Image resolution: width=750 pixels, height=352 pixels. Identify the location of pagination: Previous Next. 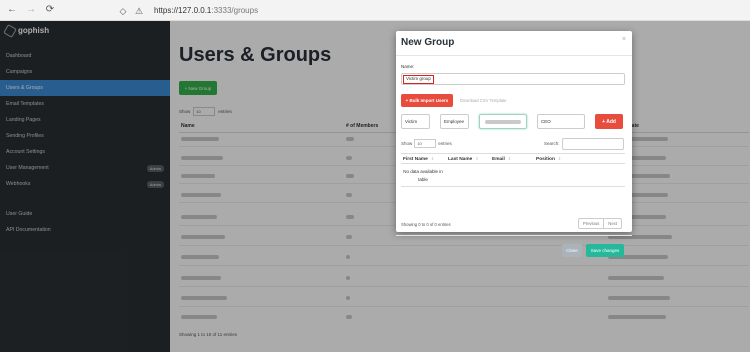
(600, 223).